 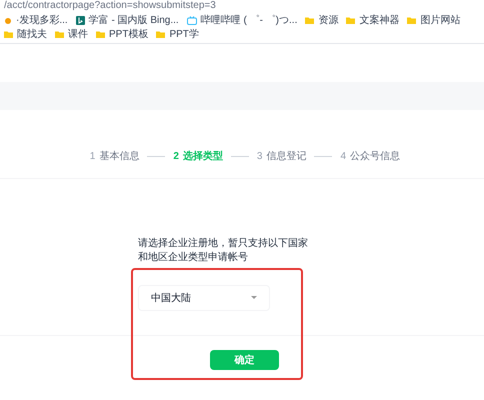 I want to click on bookmark: 课件, so click(x=71, y=34).